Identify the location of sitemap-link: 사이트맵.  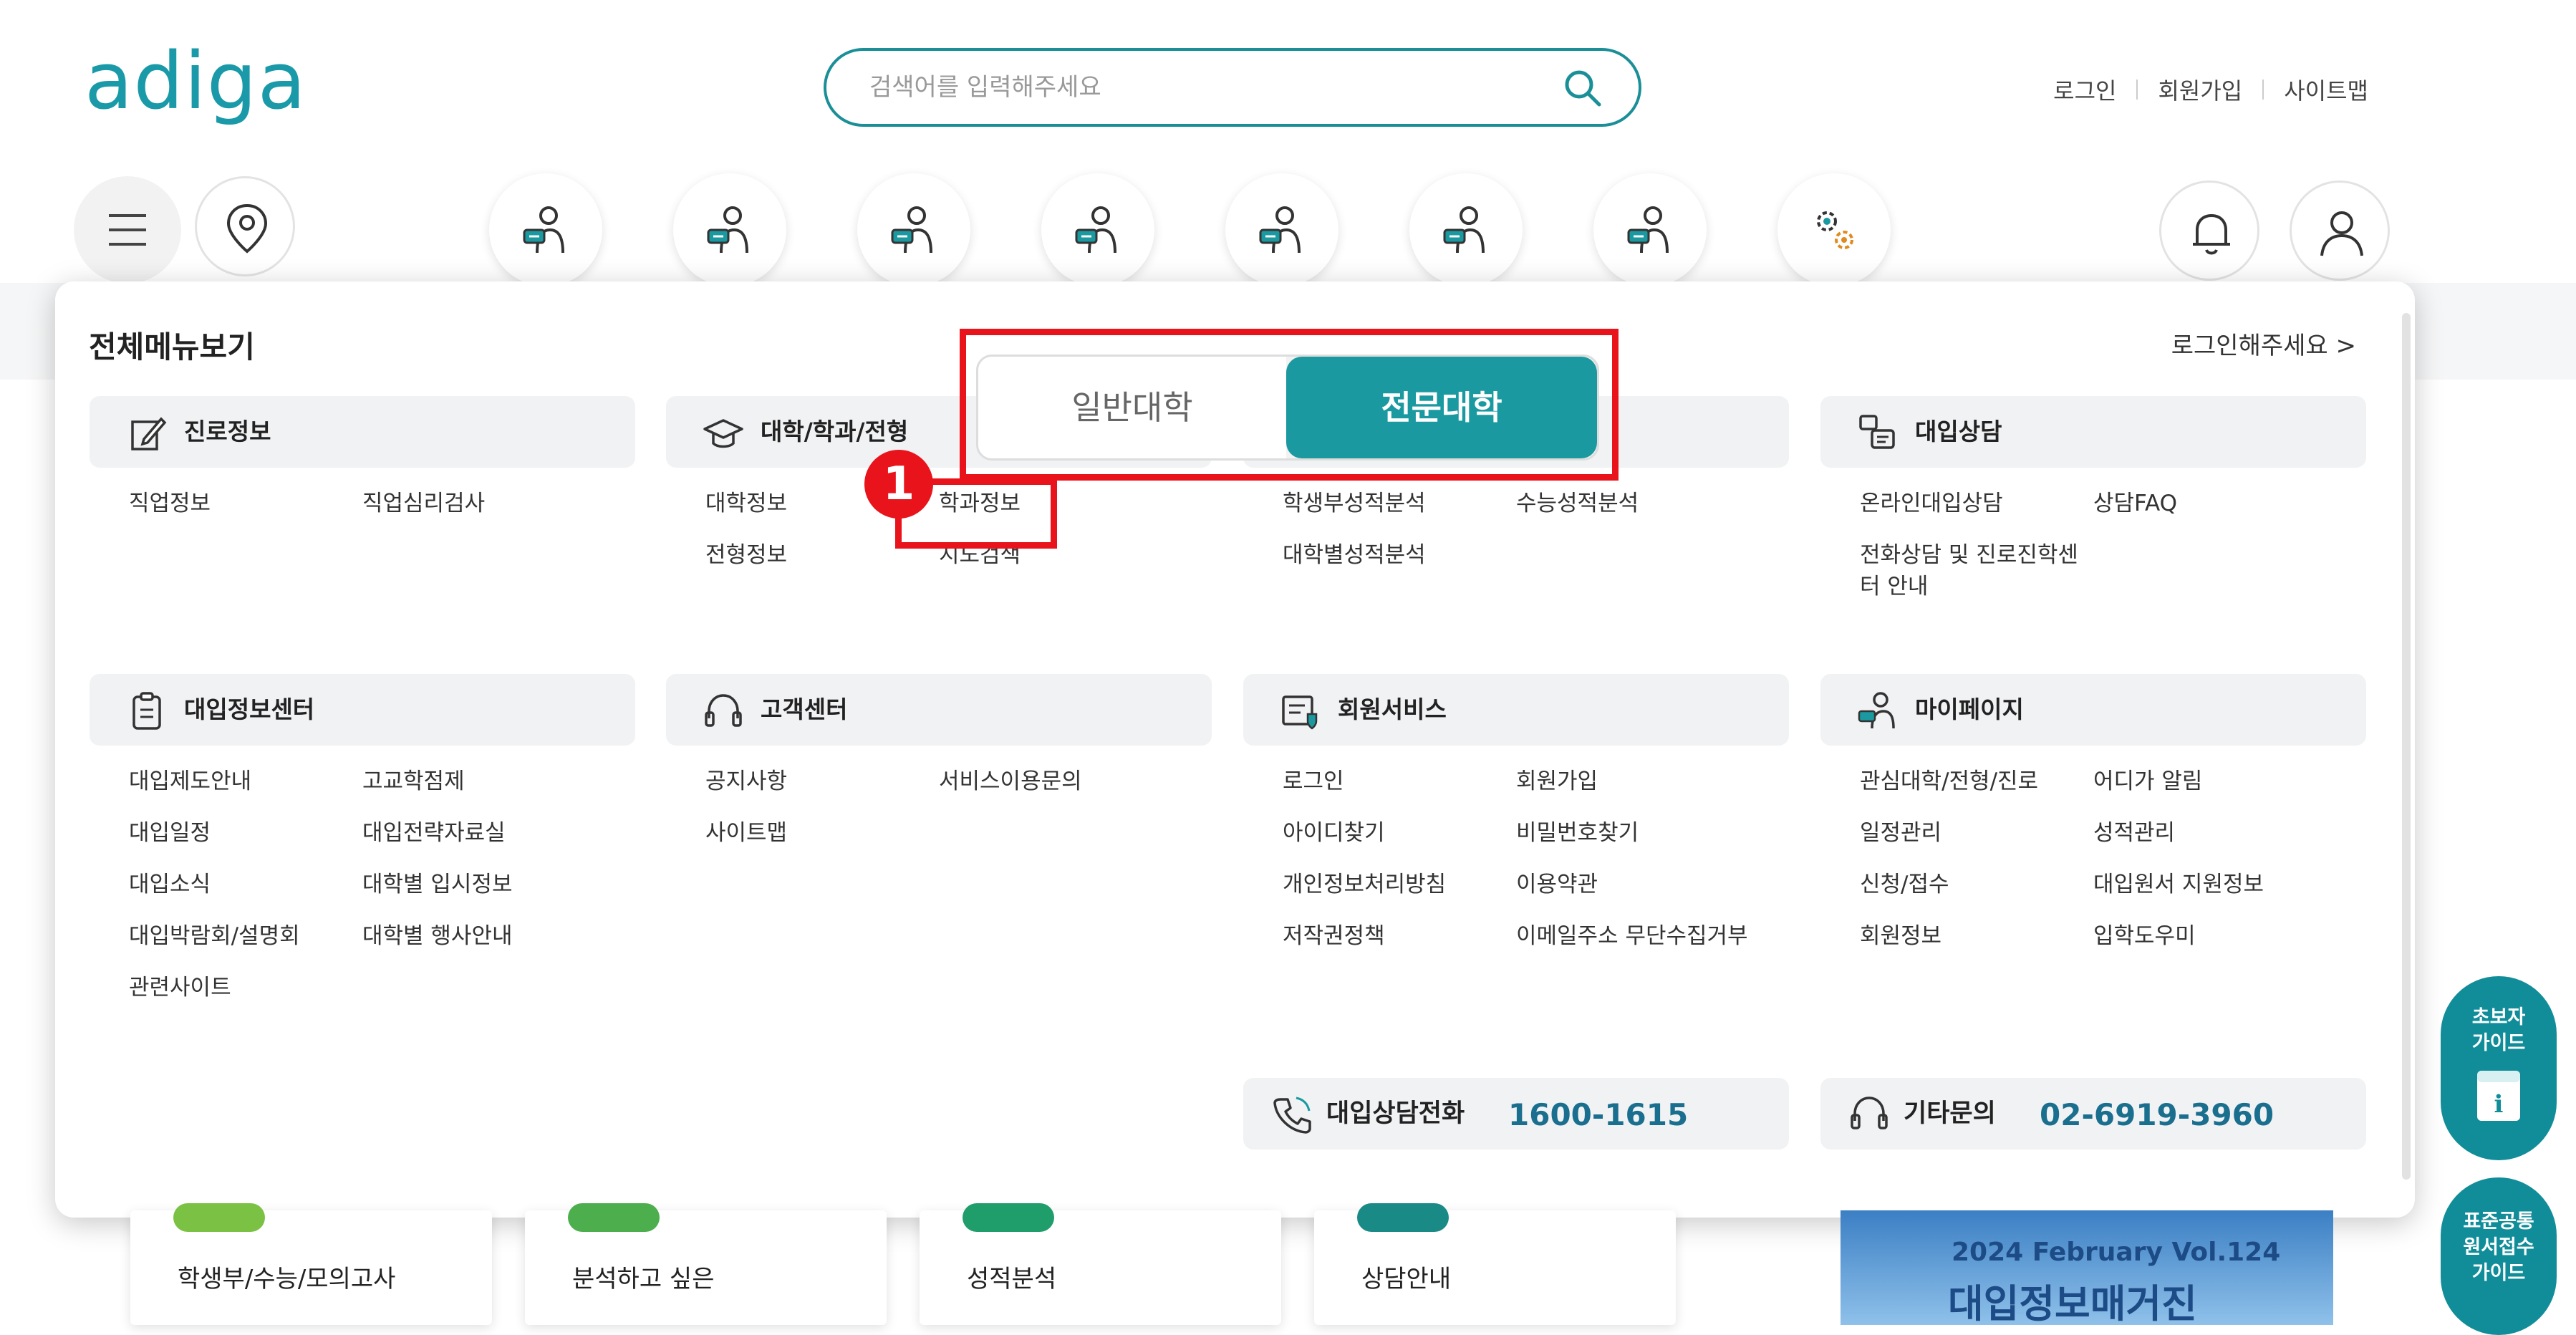
(2326, 89).